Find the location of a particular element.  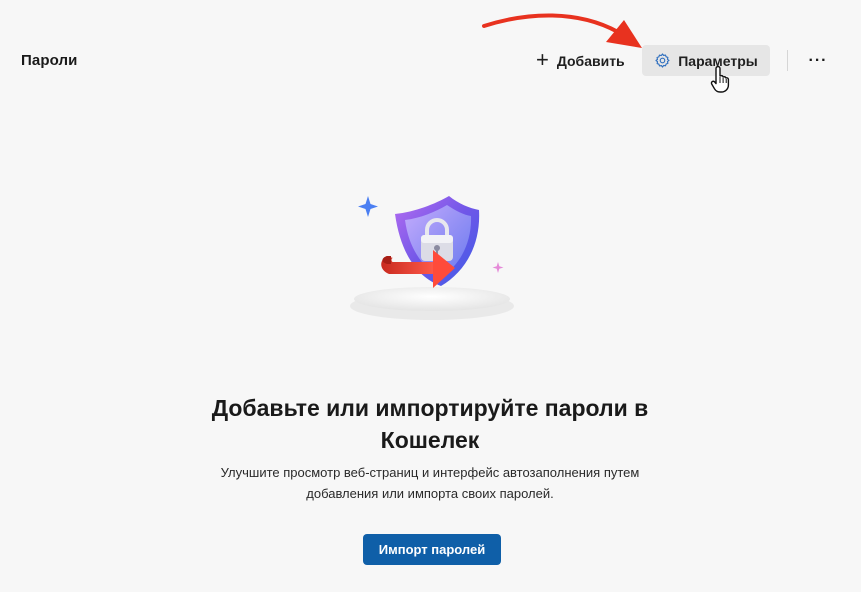

page-title: Пароли is located at coordinates (49, 60).